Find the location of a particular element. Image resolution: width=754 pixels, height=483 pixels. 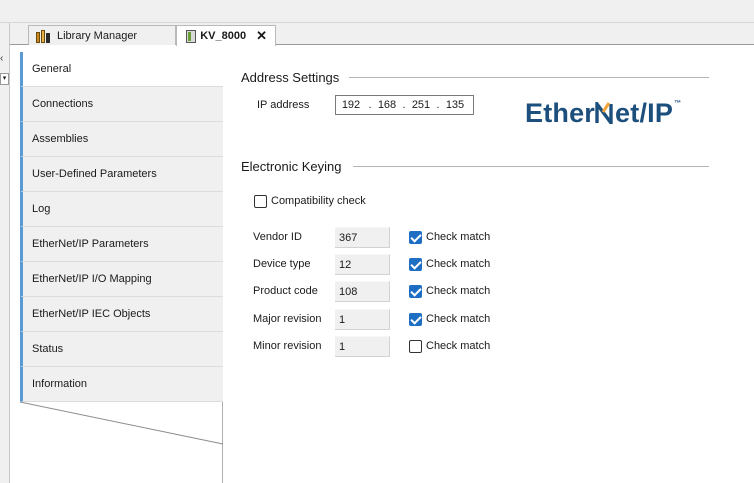

nav-item-log: Log is located at coordinates (121, 209).